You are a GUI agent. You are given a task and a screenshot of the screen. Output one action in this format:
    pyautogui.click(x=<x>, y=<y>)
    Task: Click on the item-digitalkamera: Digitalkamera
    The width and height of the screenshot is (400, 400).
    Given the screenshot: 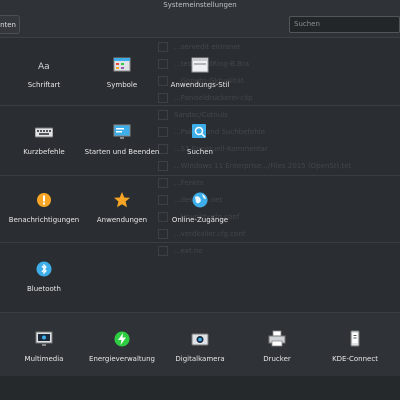 What is the action you would take?
    pyautogui.click(x=200, y=352)
    